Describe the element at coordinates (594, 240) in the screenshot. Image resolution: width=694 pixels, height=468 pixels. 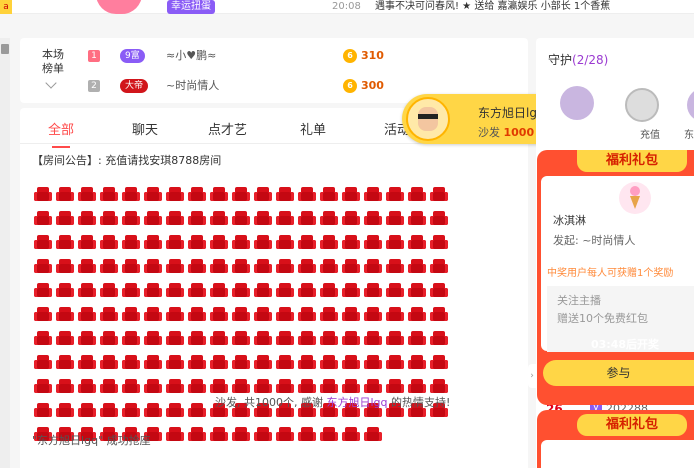
I see `initiator: 发起: ~时尚情人` at that location.